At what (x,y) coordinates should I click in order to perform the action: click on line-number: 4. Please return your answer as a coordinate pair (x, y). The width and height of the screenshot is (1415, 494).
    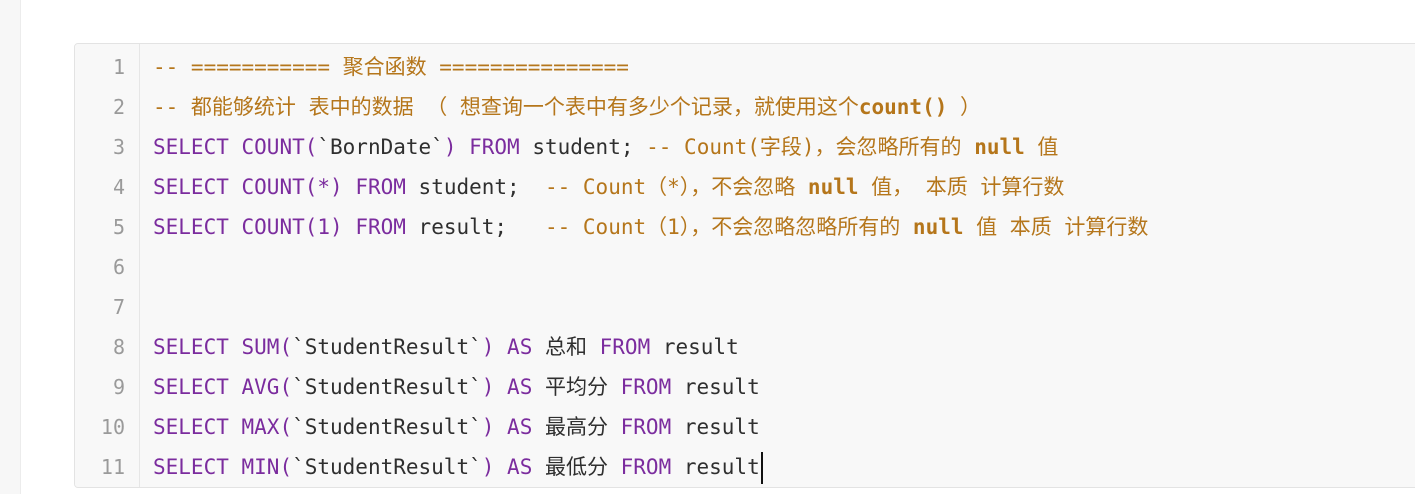
    Looking at the image, I should click on (118, 187).